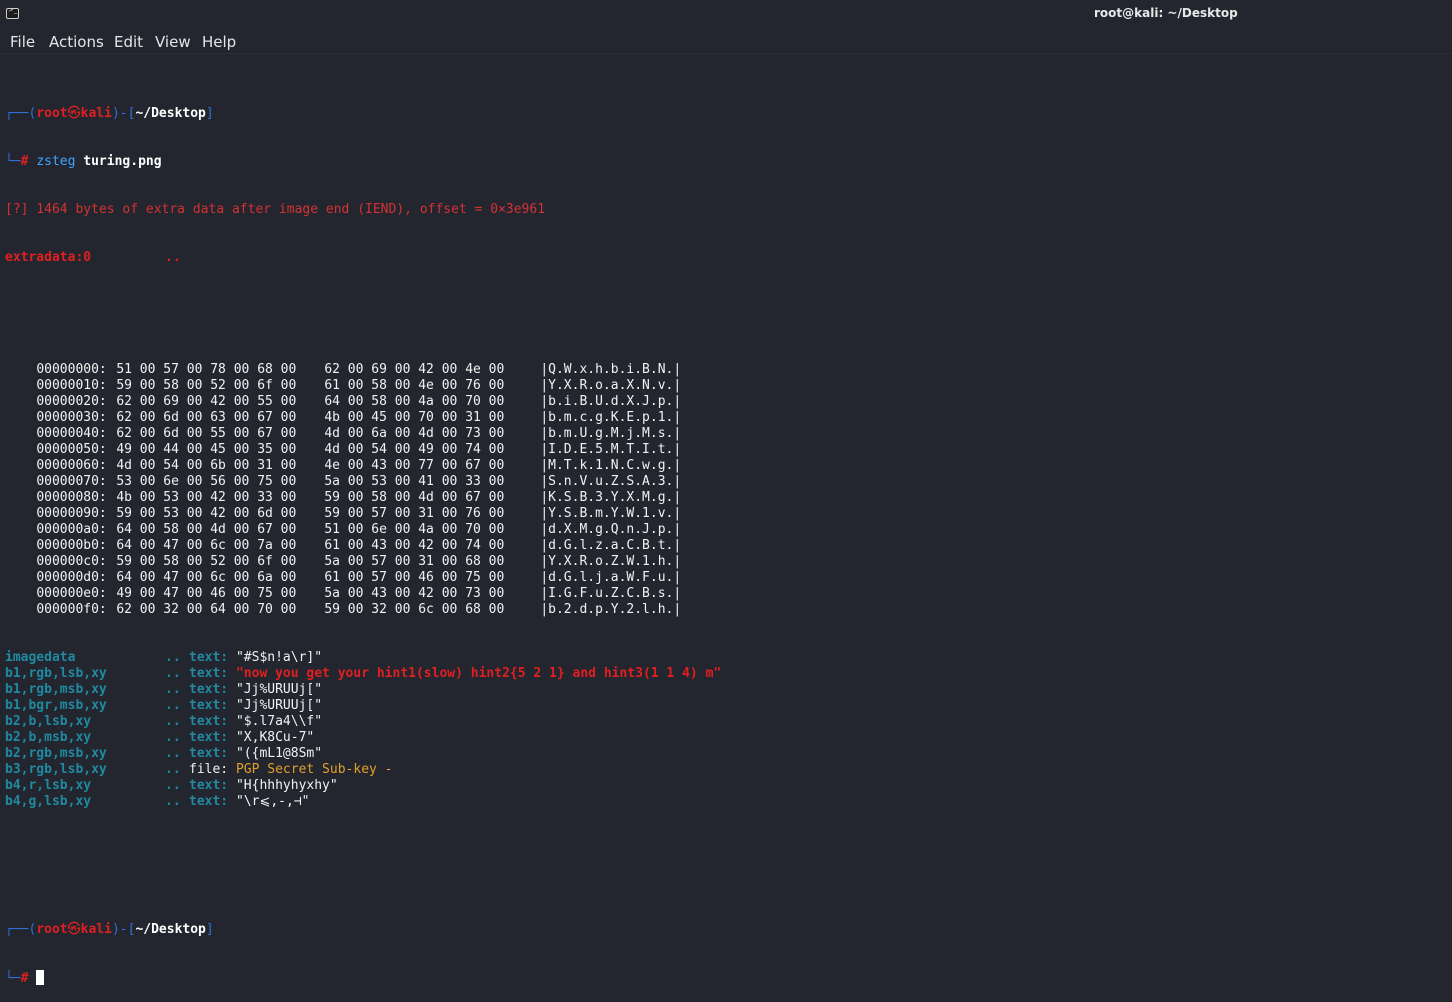 The image size is (1452, 1002). Describe the element at coordinates (286, 785) in the screenshot. I see `result-value: "H{hhhyhyxhy"` at that location.